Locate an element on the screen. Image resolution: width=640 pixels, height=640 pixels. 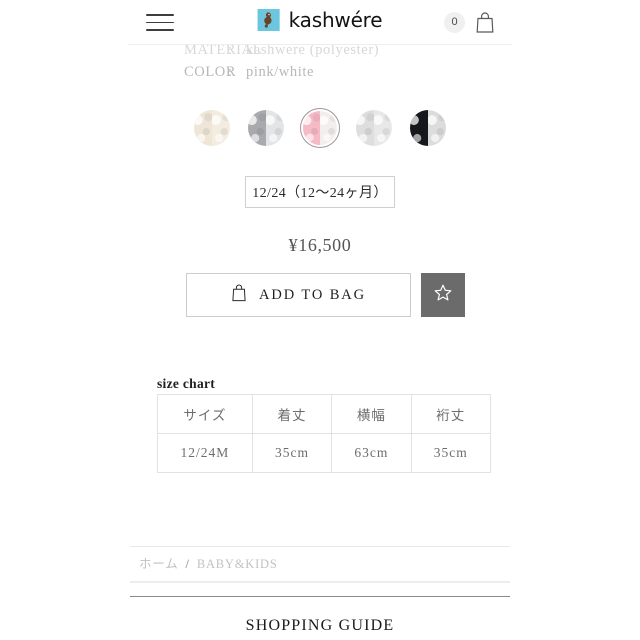
product-price: ¥16,500 is located at coordinates (320, 245).